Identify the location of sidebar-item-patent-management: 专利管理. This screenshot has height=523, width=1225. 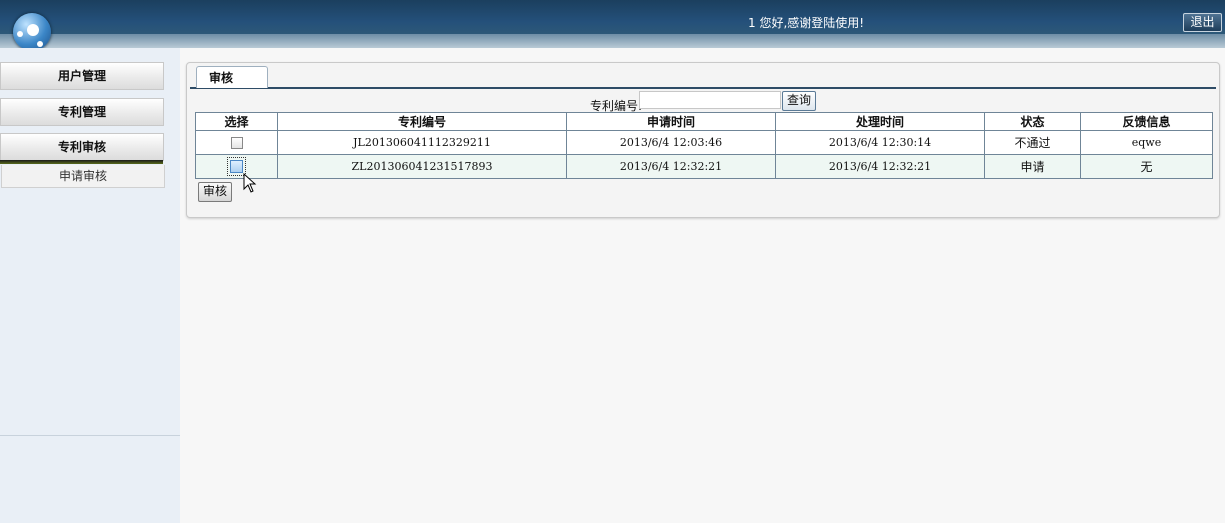
(82, 112).